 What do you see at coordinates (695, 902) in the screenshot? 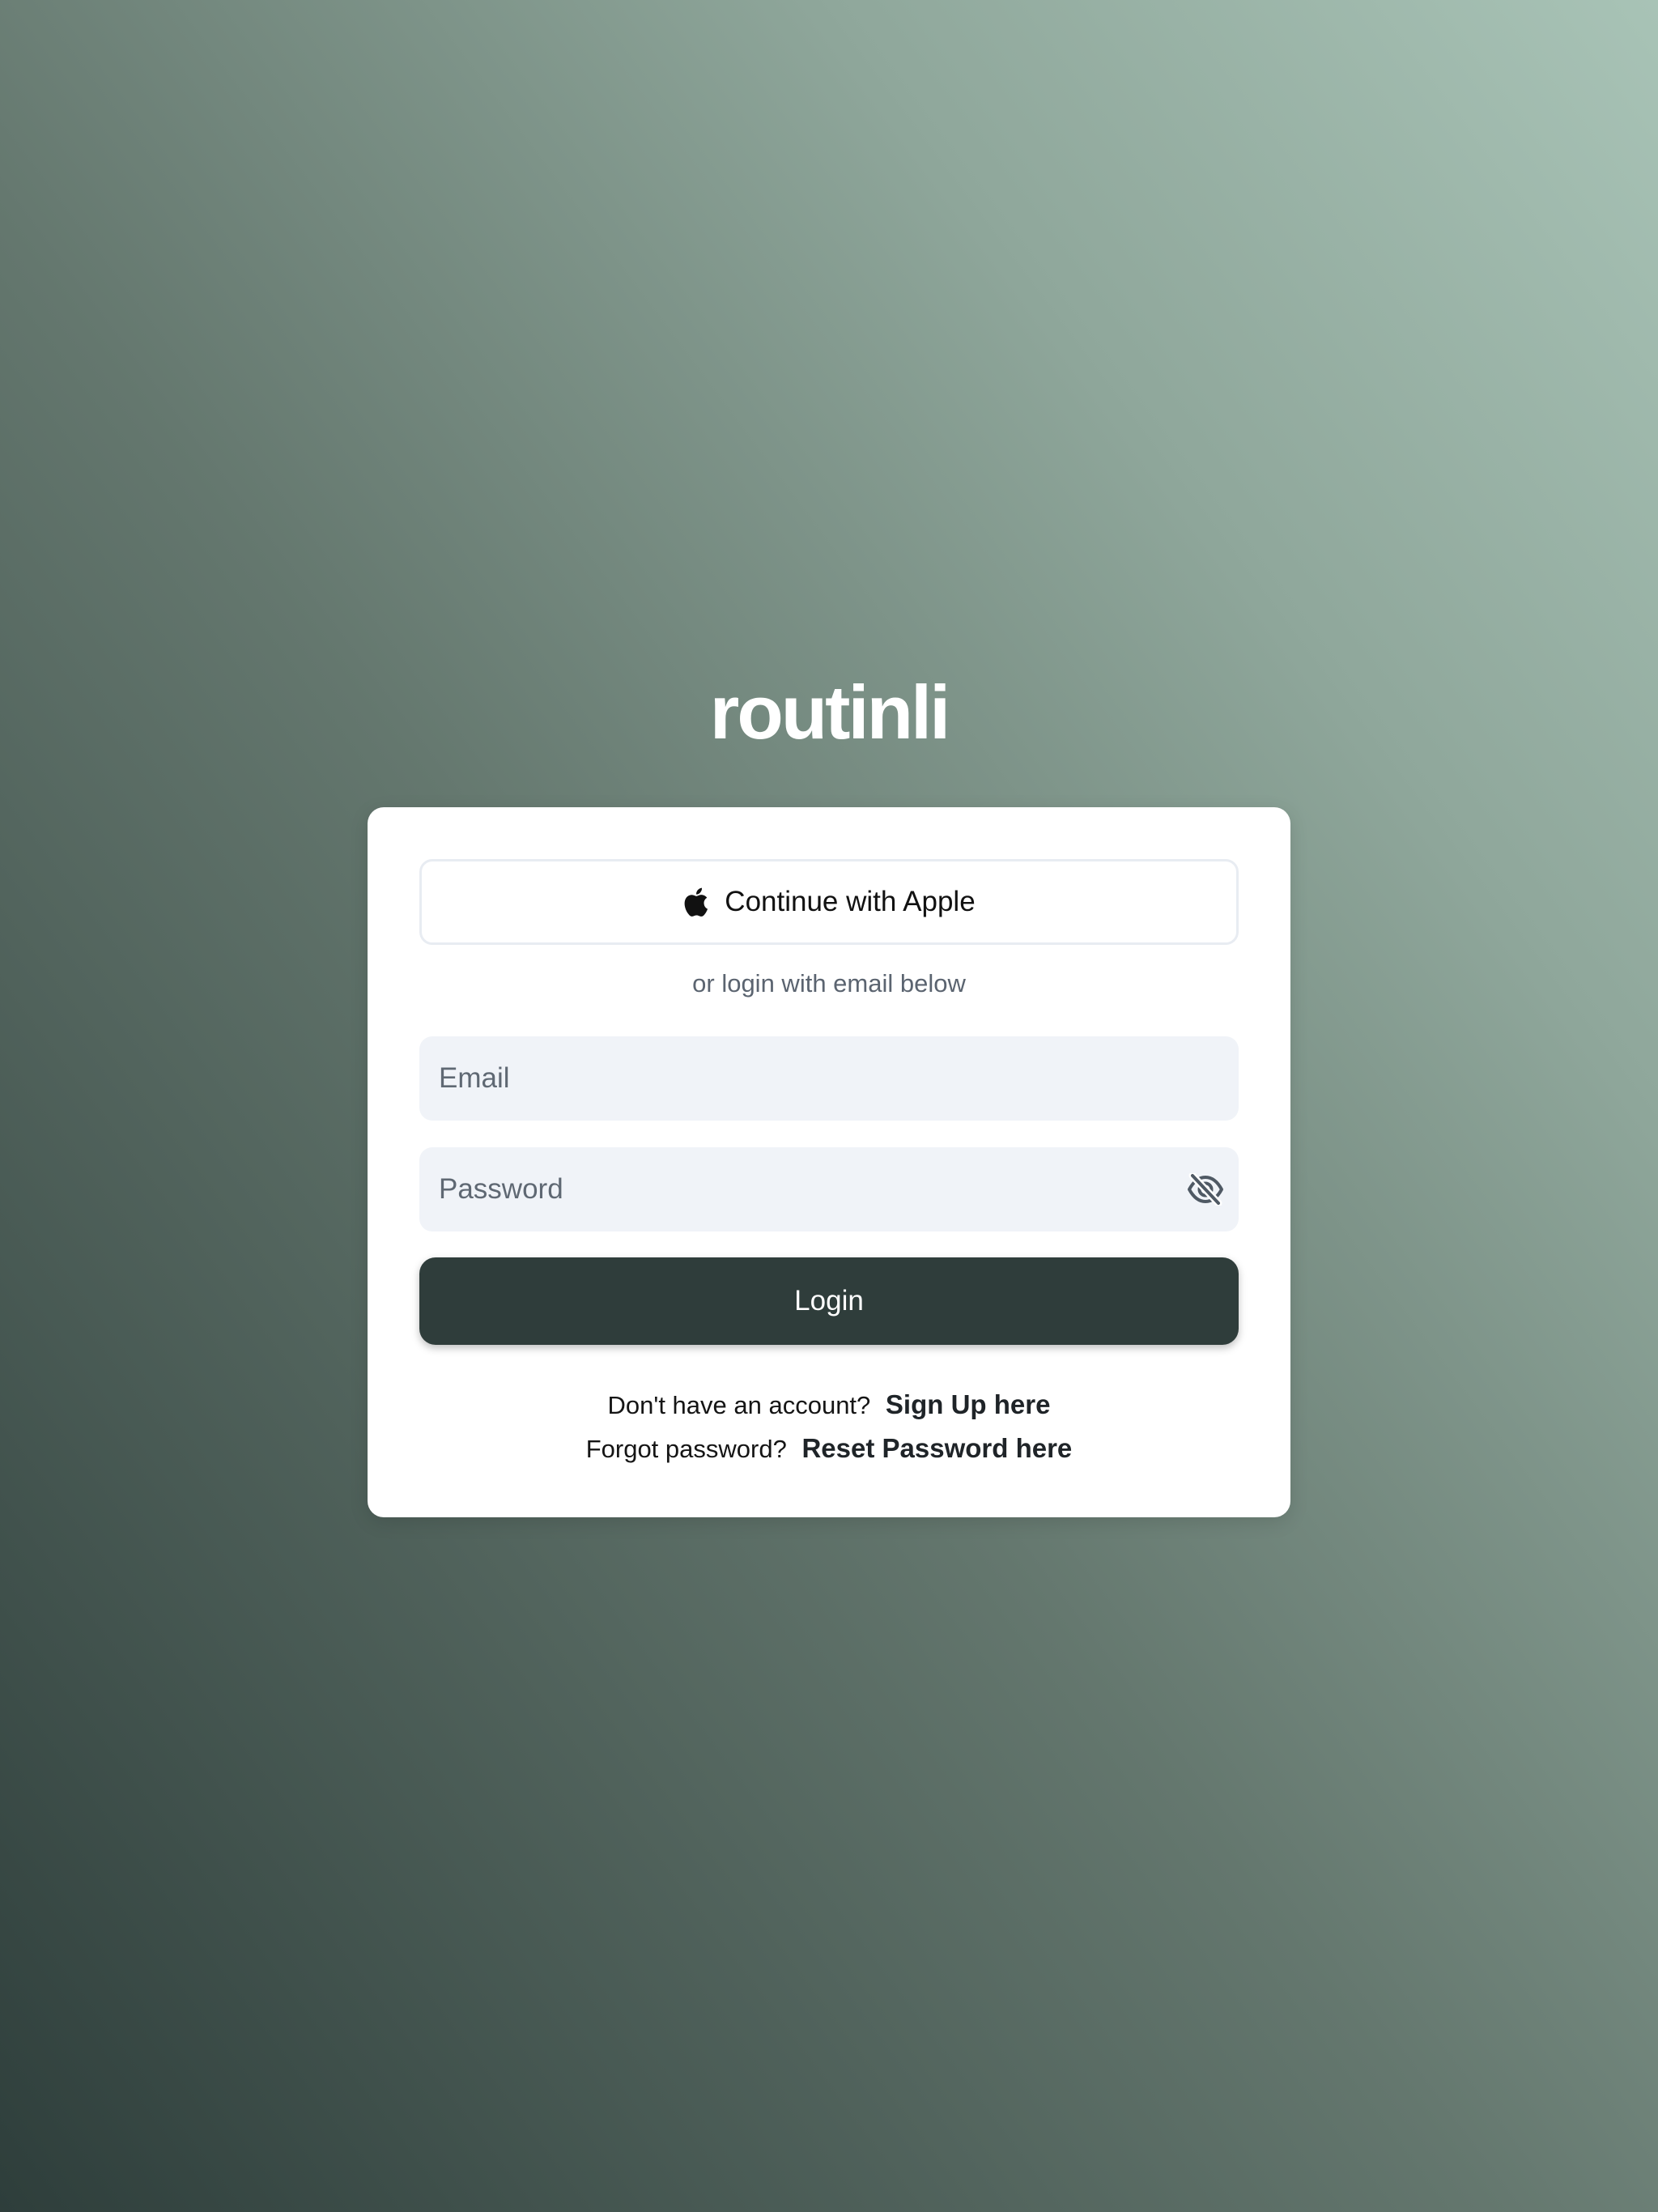
I see `apple-icon` at bounding box center [695, 902].